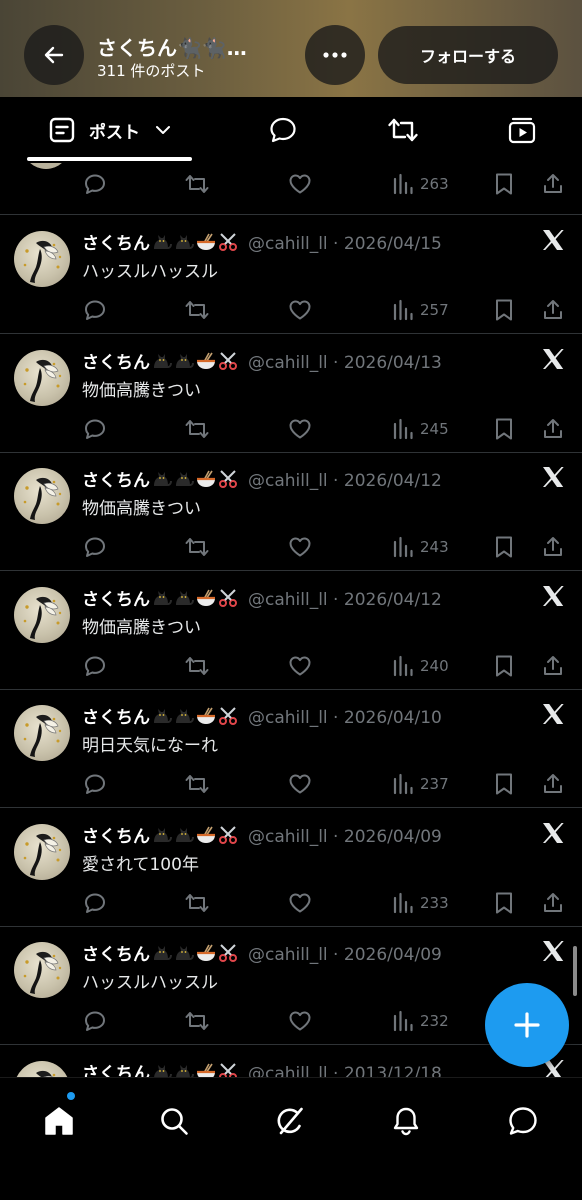 The image size is (582, 1200). I want to click on post-item: さくちん @cahill_ll · 2026/04/12 物価高騰きつい 243, so click(291, 511).